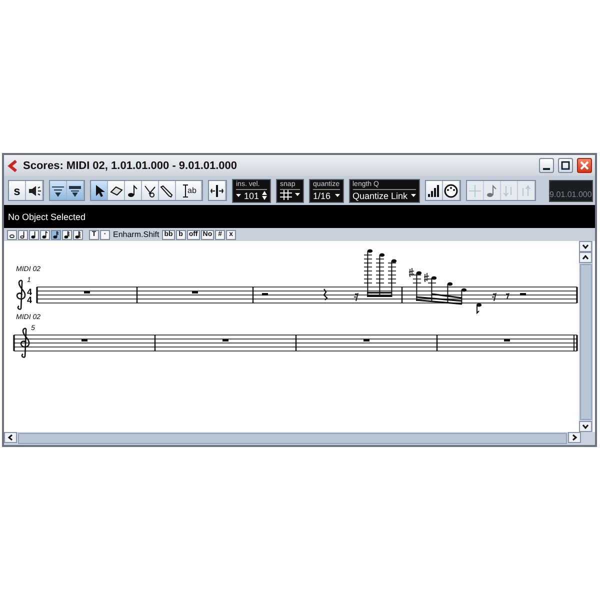 The height and width of the screenshot is (600, 600). Describe the element at coordinates (136, 234) in the screenshot. I see `enharm-label: Enharm.Shift` at that location.